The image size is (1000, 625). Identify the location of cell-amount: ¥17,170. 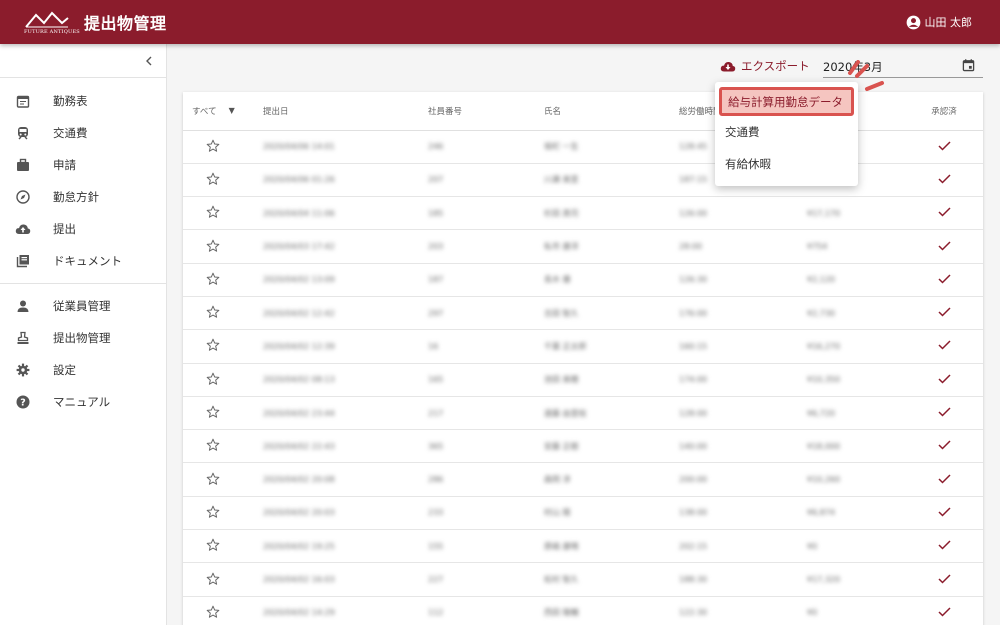
(824, 213).